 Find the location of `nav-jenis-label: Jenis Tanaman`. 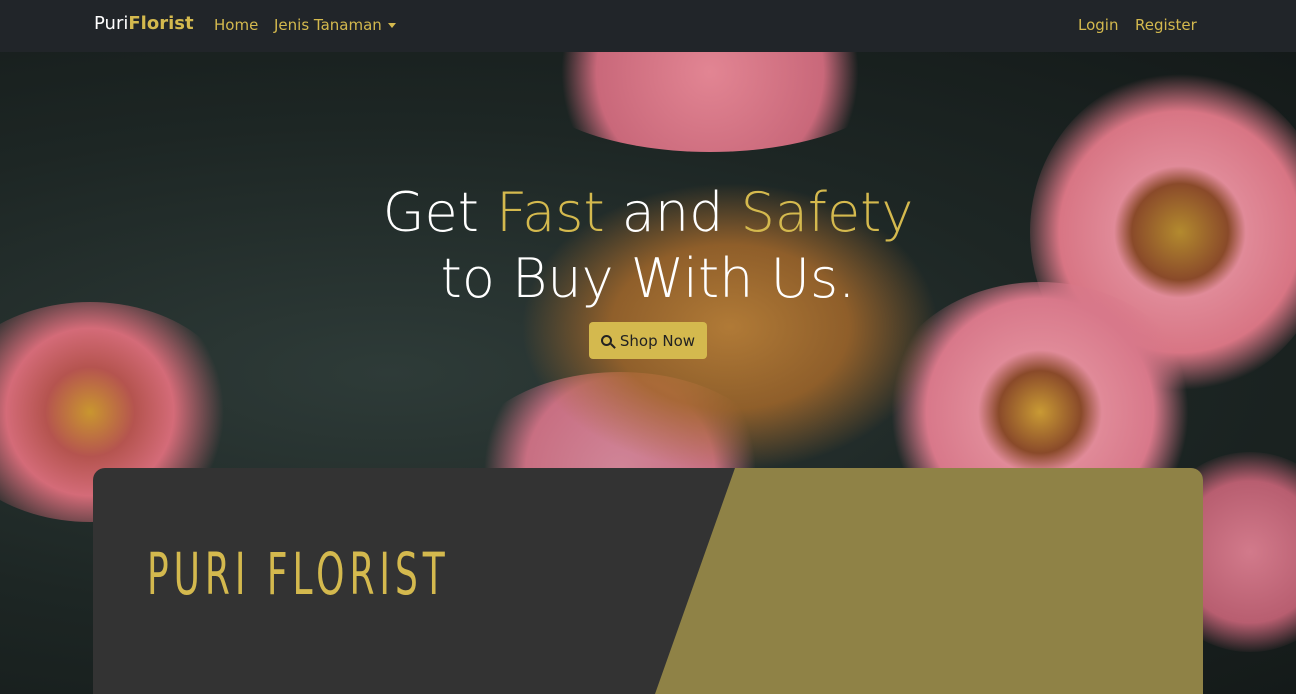

nav-jenis-label: Jenis Tanaman is located at coordinates (328, 25).